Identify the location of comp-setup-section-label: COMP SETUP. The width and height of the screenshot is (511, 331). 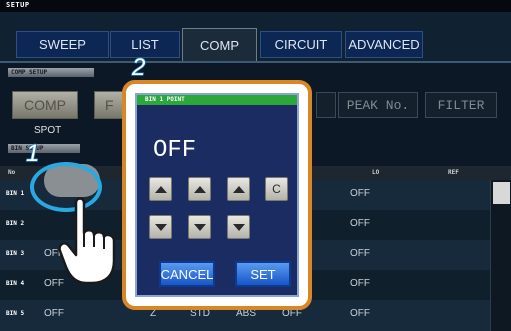
(51, 72).